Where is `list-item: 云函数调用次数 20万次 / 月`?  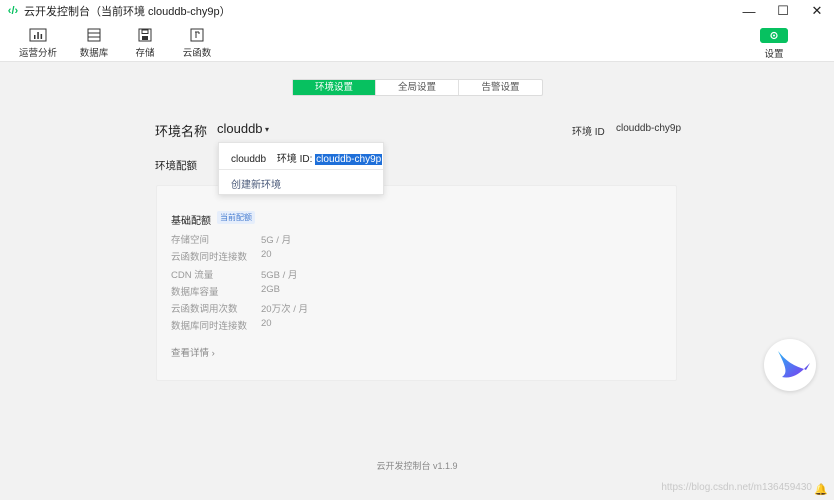 list-item: 云函数调用次数 20万次 / 月 is located at coordinates (239, 309).